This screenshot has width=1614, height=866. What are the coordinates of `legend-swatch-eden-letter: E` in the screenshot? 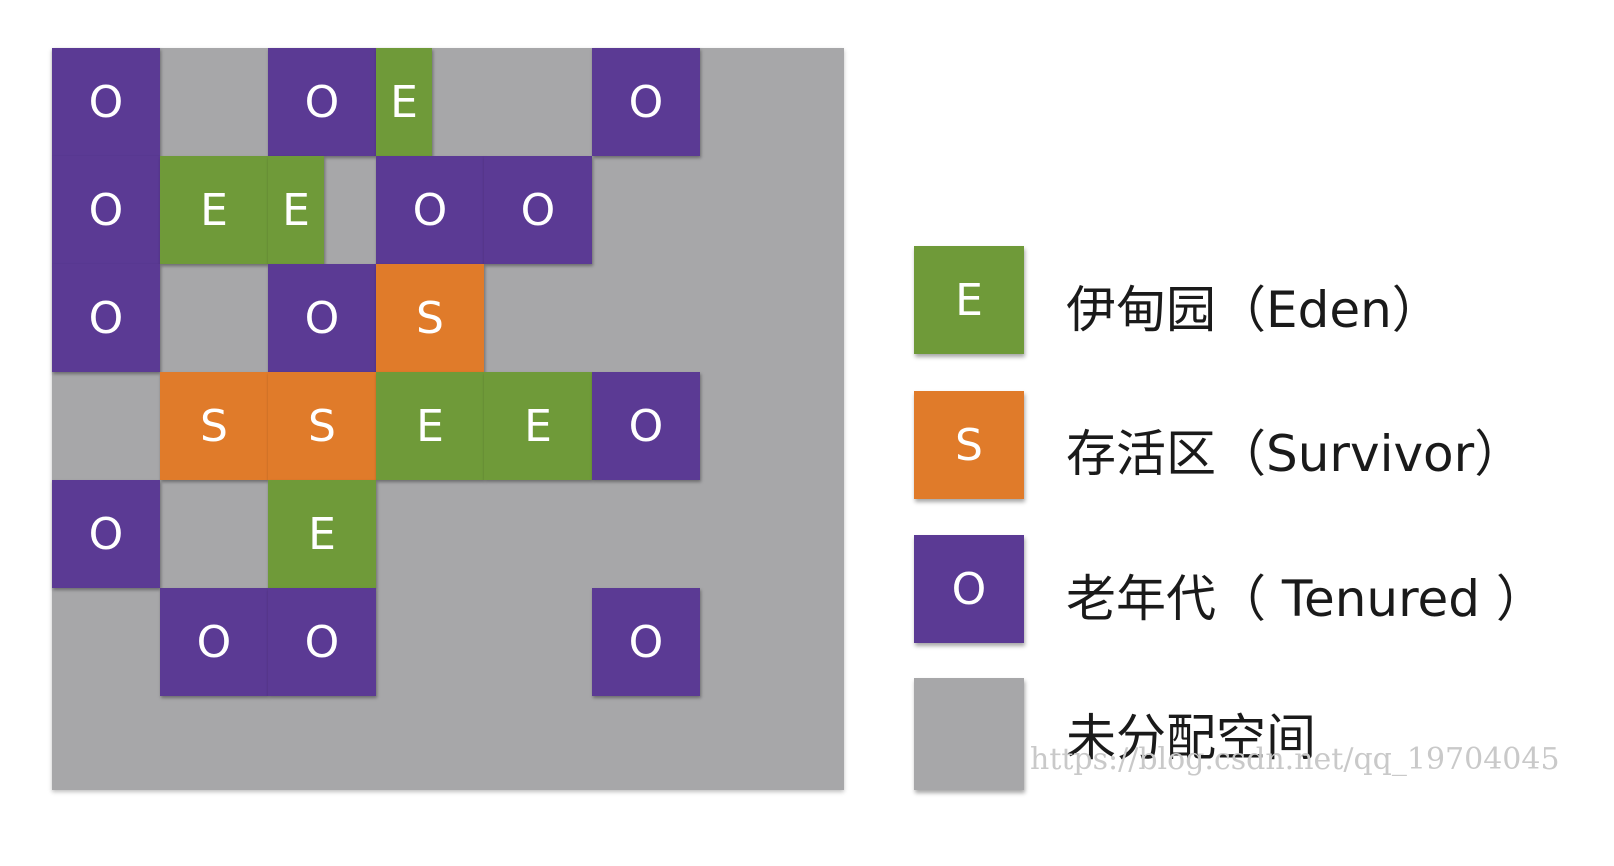 It's located at (969, 300).